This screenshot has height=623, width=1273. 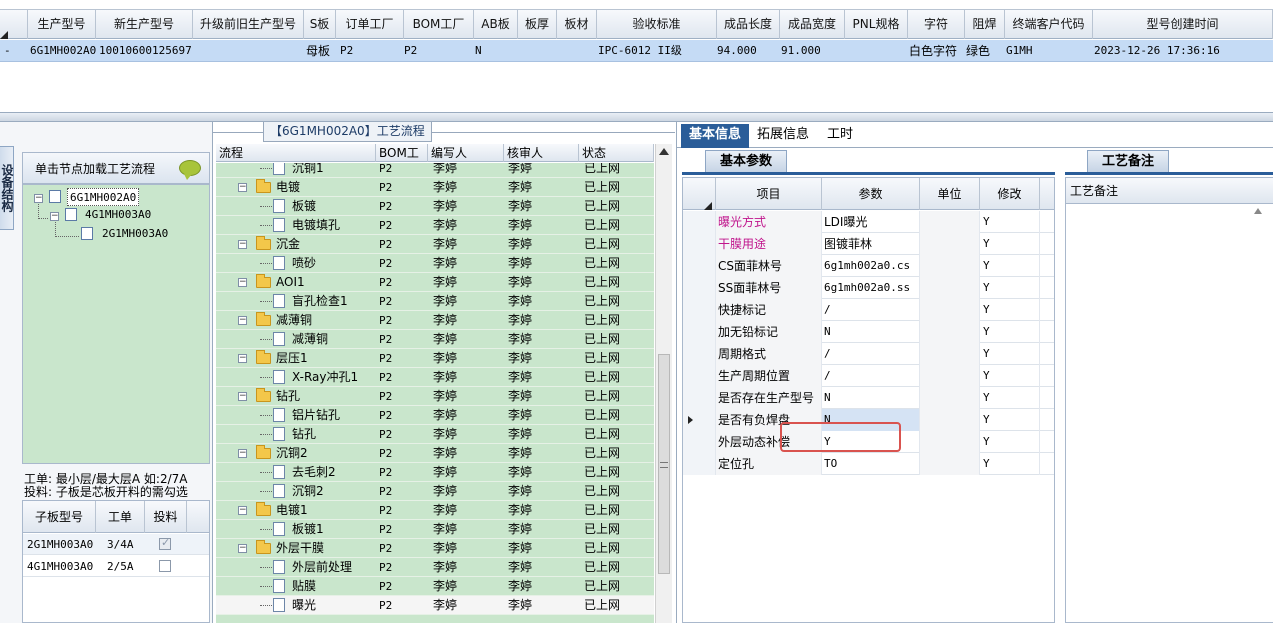 What do you see at coordinates (537, 24) in the screenshot?
I see `col-header-thickness: 板厚` at bounding box center [537, 24].